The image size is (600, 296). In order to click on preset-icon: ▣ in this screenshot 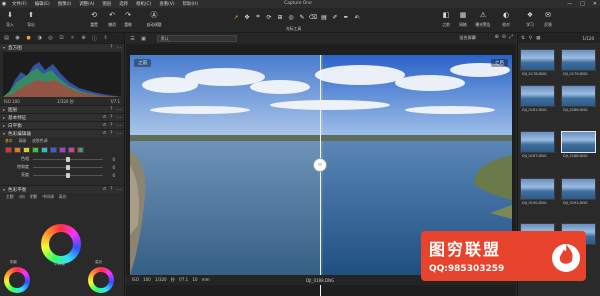, I will do `click(143, 38)`.